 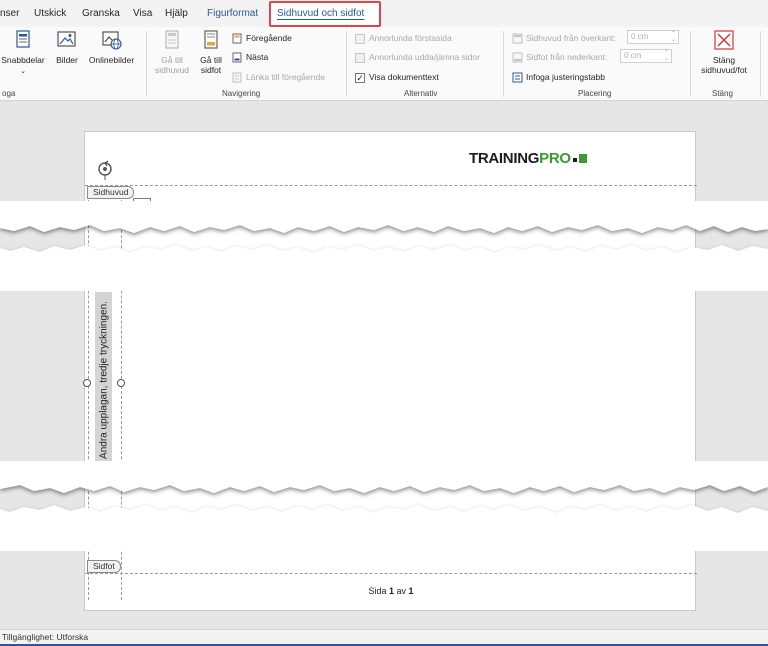 What do you see at coordinates (66, 39) in the screenshot?
I see `pictures-icon` at bounding box center [66, 39].